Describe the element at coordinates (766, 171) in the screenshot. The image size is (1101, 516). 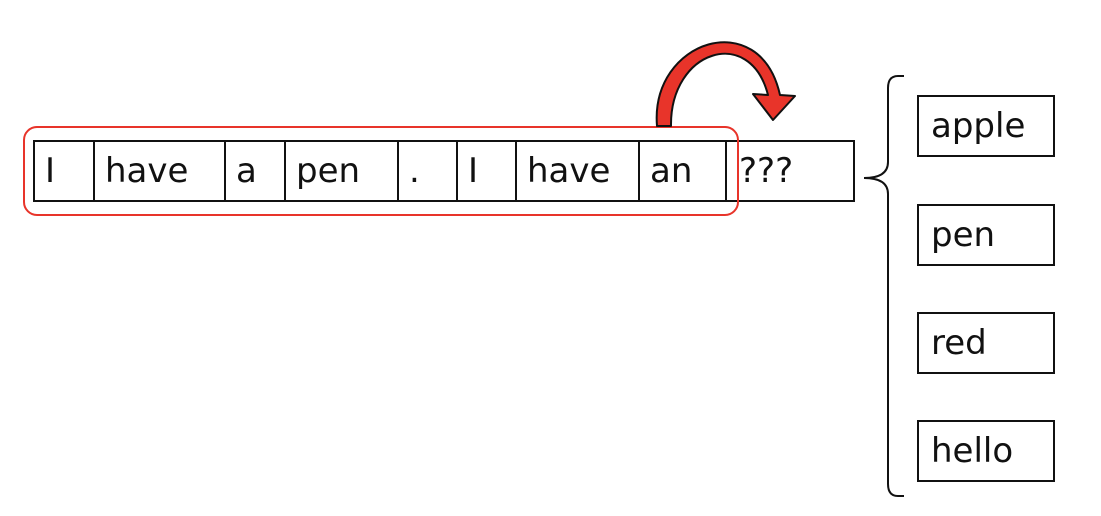
I see `unknown-token-cell: ???` at that location.